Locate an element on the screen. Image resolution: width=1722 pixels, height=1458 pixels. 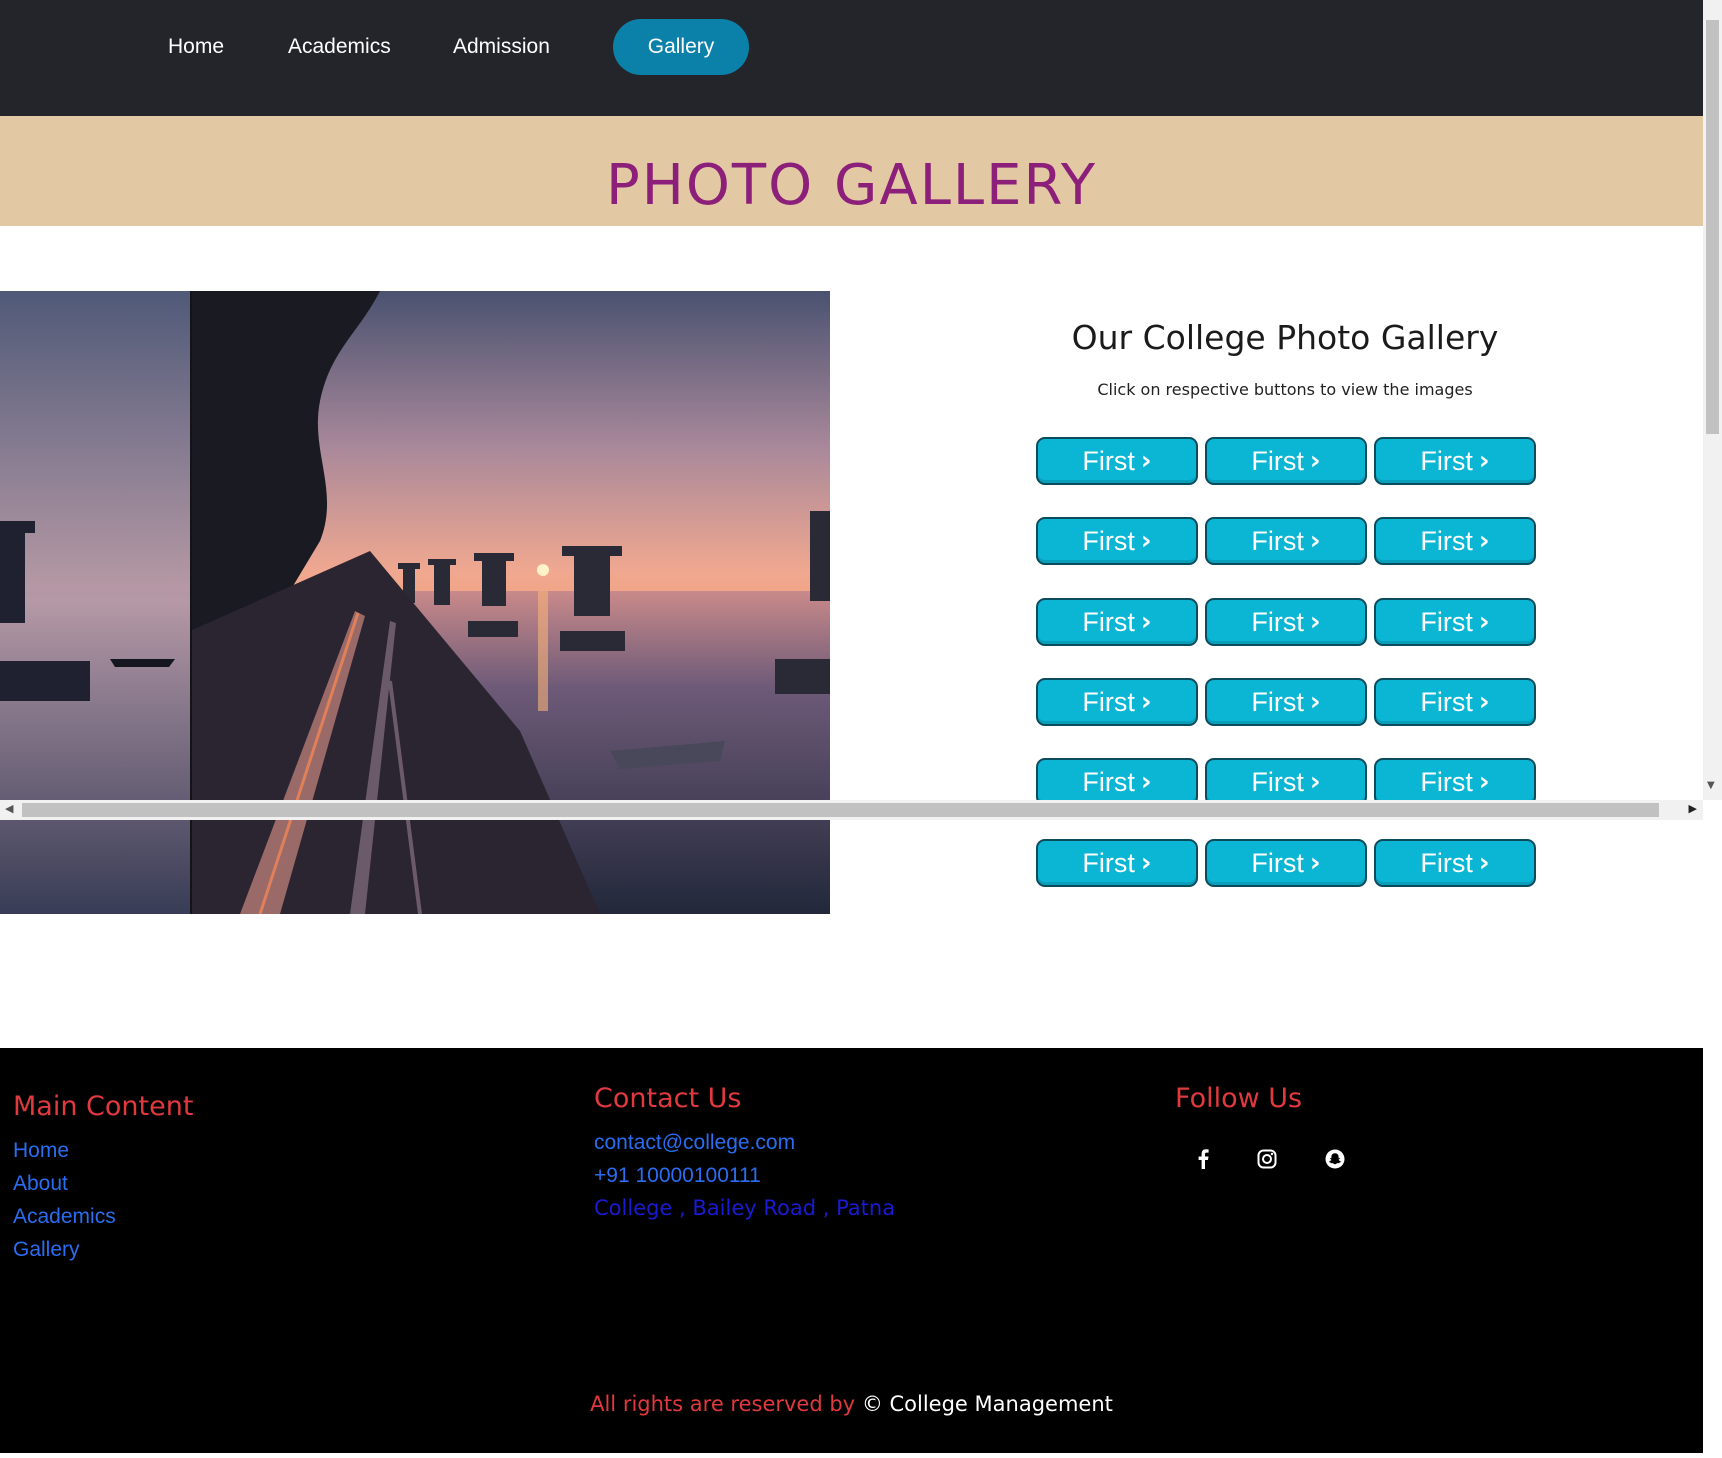
horizontal-scroll-thumb is located at coordinates (840, 810).